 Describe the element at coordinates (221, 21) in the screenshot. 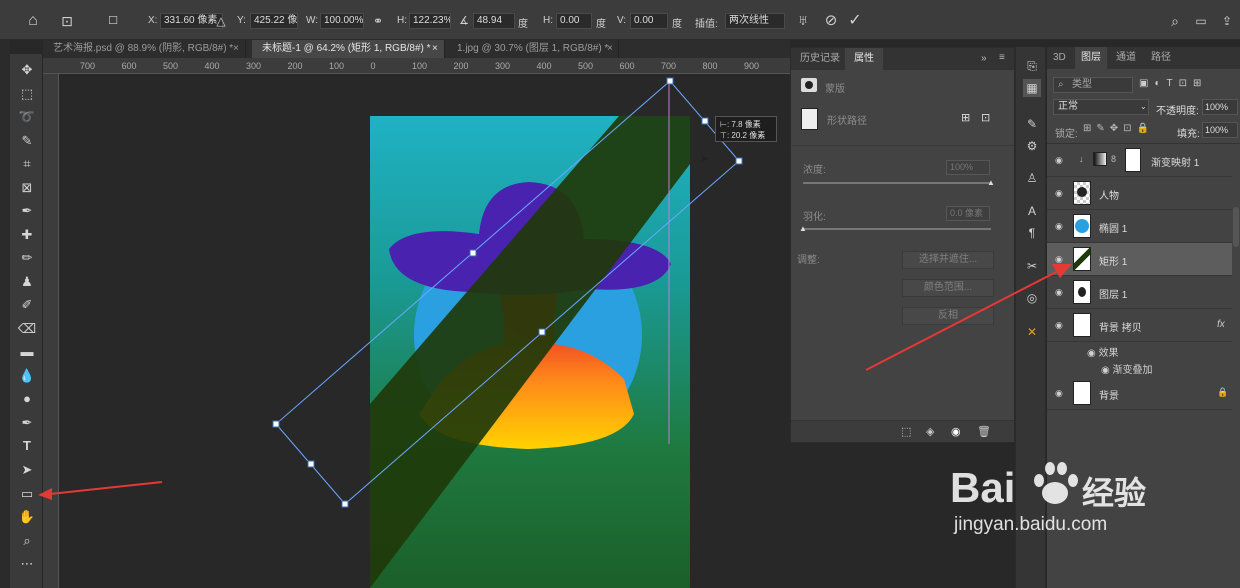

I see `delta-icon: △` at that location.